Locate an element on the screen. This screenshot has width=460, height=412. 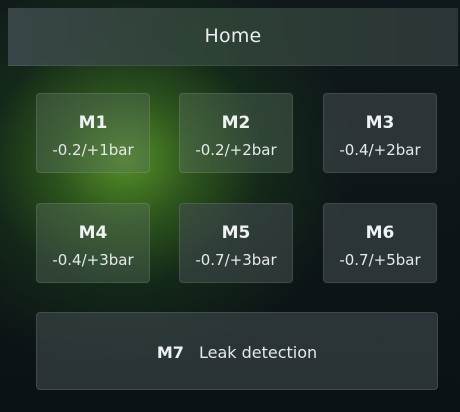
module-range: -0.2/+1bar is located at coordinates (93, 150).